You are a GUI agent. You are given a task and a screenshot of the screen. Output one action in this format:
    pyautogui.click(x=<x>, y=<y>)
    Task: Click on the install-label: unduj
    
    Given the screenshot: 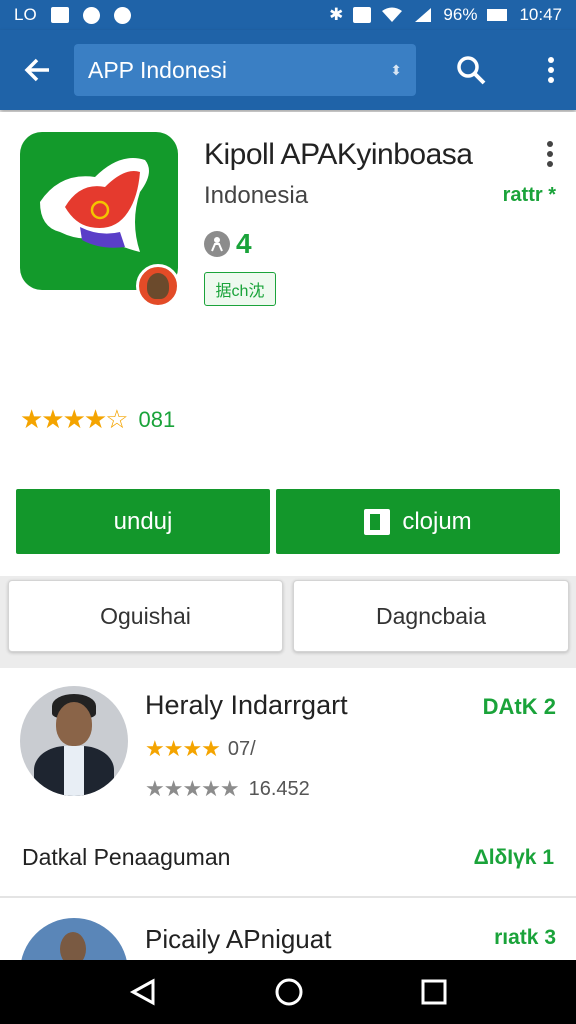 What is the action you would take?
    pyautogui.click(x=143, y=521)
    